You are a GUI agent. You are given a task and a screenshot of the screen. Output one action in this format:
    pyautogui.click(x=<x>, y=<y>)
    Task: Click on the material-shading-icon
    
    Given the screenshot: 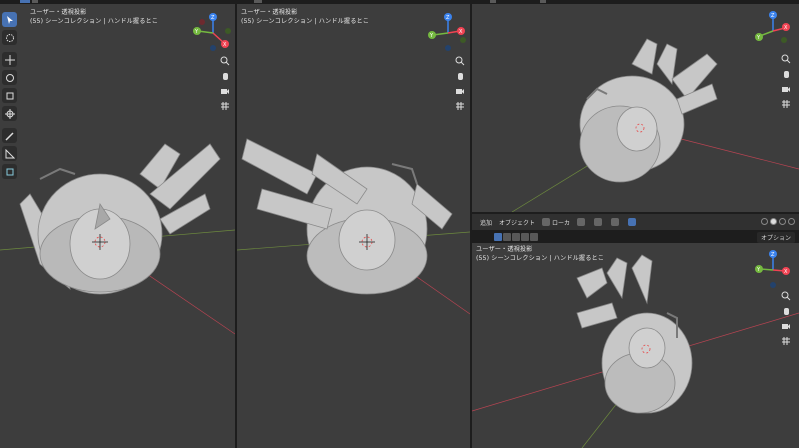 What is the action you would take?
    pyautogui.click(x=782, y=221)
    